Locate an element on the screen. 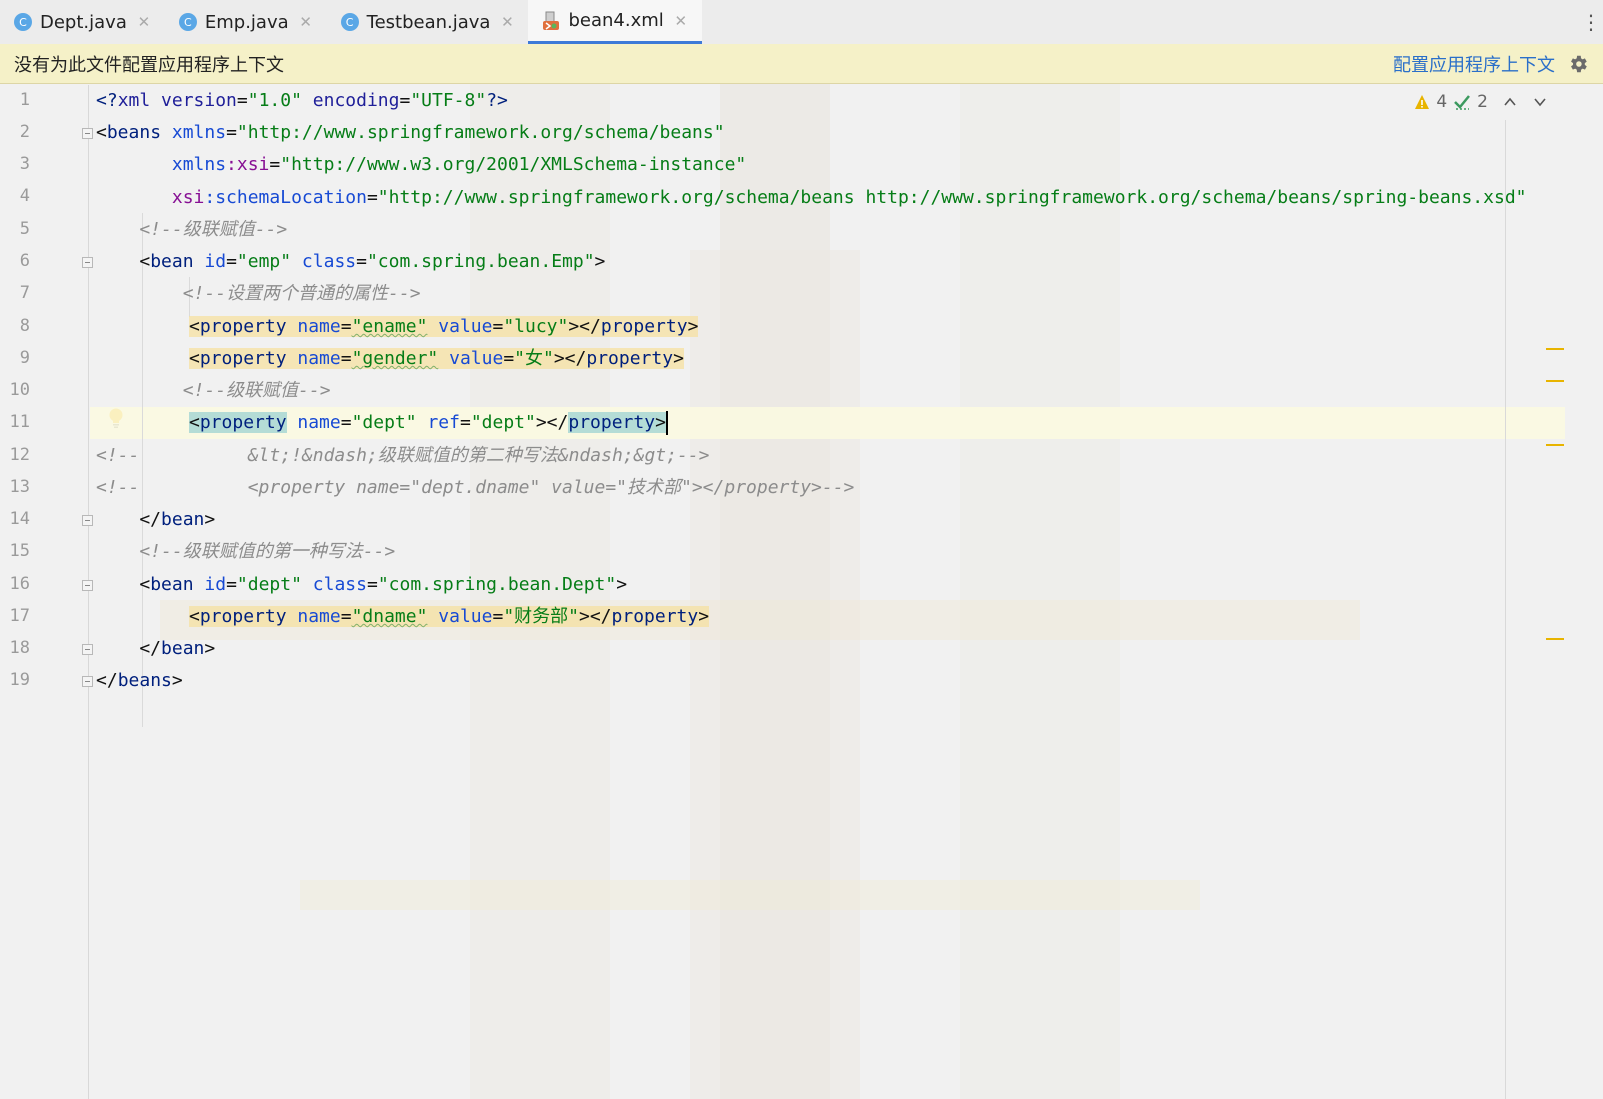 The width and height of the screenshot is (1603, 1099). warning-count: 4 is located at coordinates (1442, 102).